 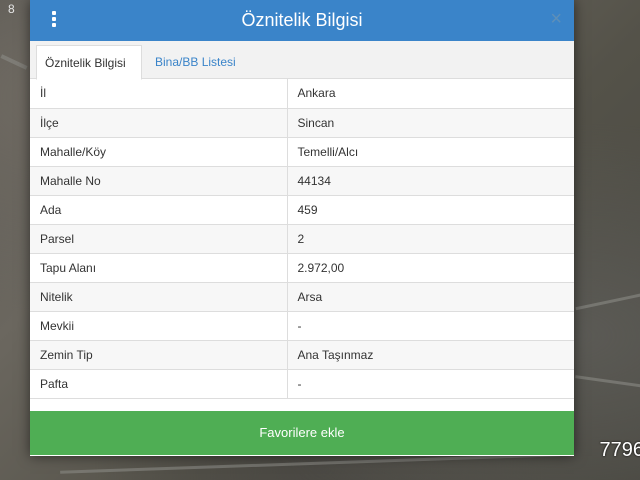 I want to click on attribute-key: Parsel, so click(x=159, y=239).